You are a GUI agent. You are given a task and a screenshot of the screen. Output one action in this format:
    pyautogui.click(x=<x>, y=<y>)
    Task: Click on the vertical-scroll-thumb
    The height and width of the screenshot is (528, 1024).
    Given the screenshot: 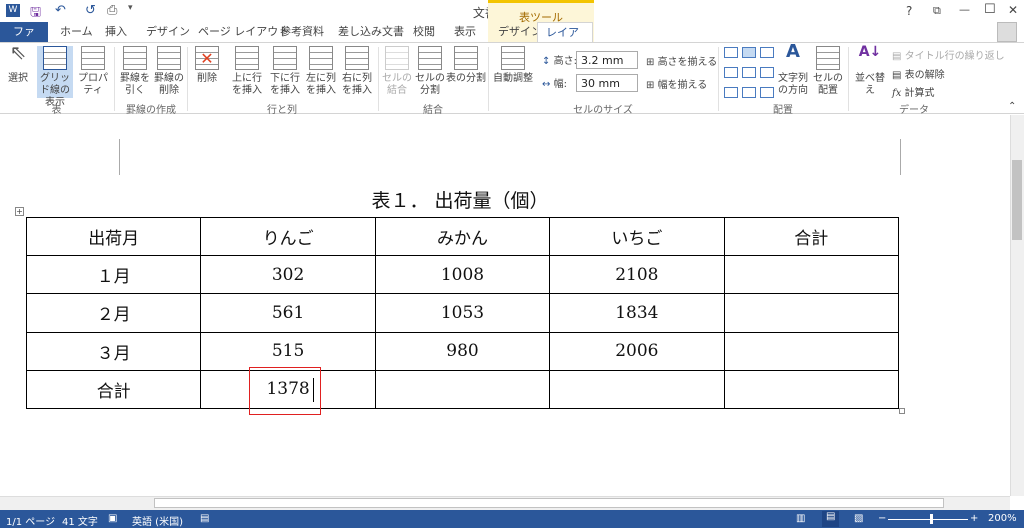 What is the action you would take?
    pyautogui.click(x=1017, y=200)
    